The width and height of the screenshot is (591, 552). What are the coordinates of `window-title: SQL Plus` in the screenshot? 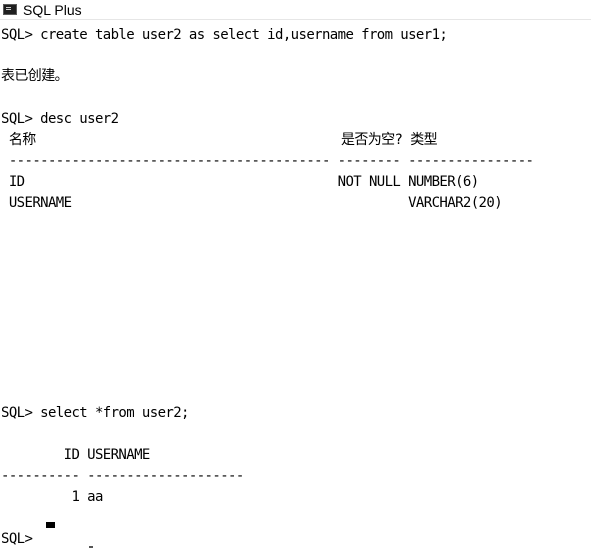 It's located at (52, 9).